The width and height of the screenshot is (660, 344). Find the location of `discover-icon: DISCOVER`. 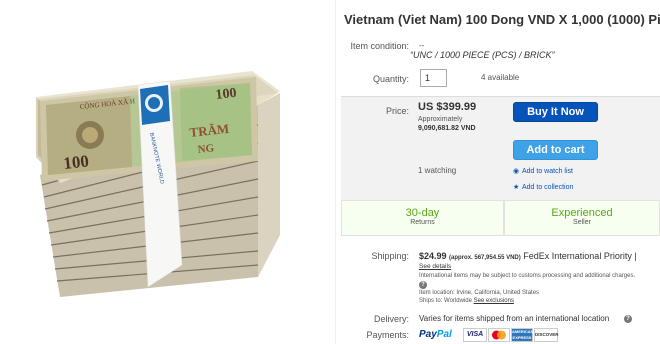

discover-icon: DISCOVER is located at coordinates (546, 335).